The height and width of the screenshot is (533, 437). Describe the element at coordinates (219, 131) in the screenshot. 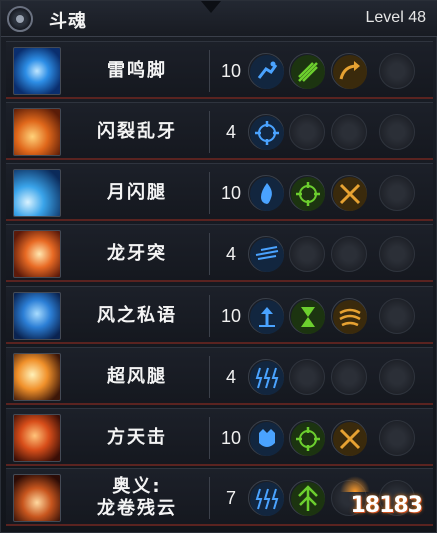

I see `skill-row: 闪裂乱牙 4` at that location.